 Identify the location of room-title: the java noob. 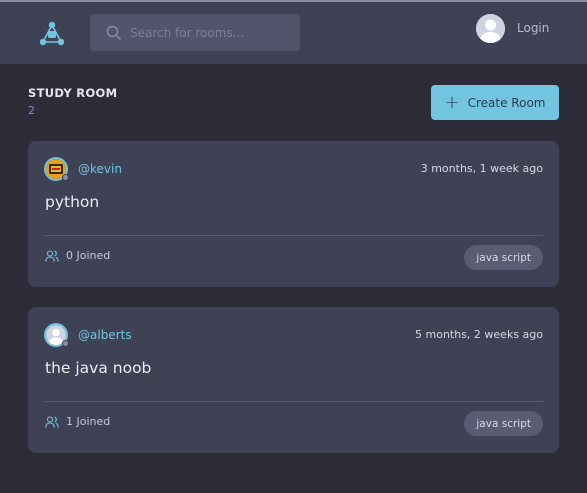
(98, 368).